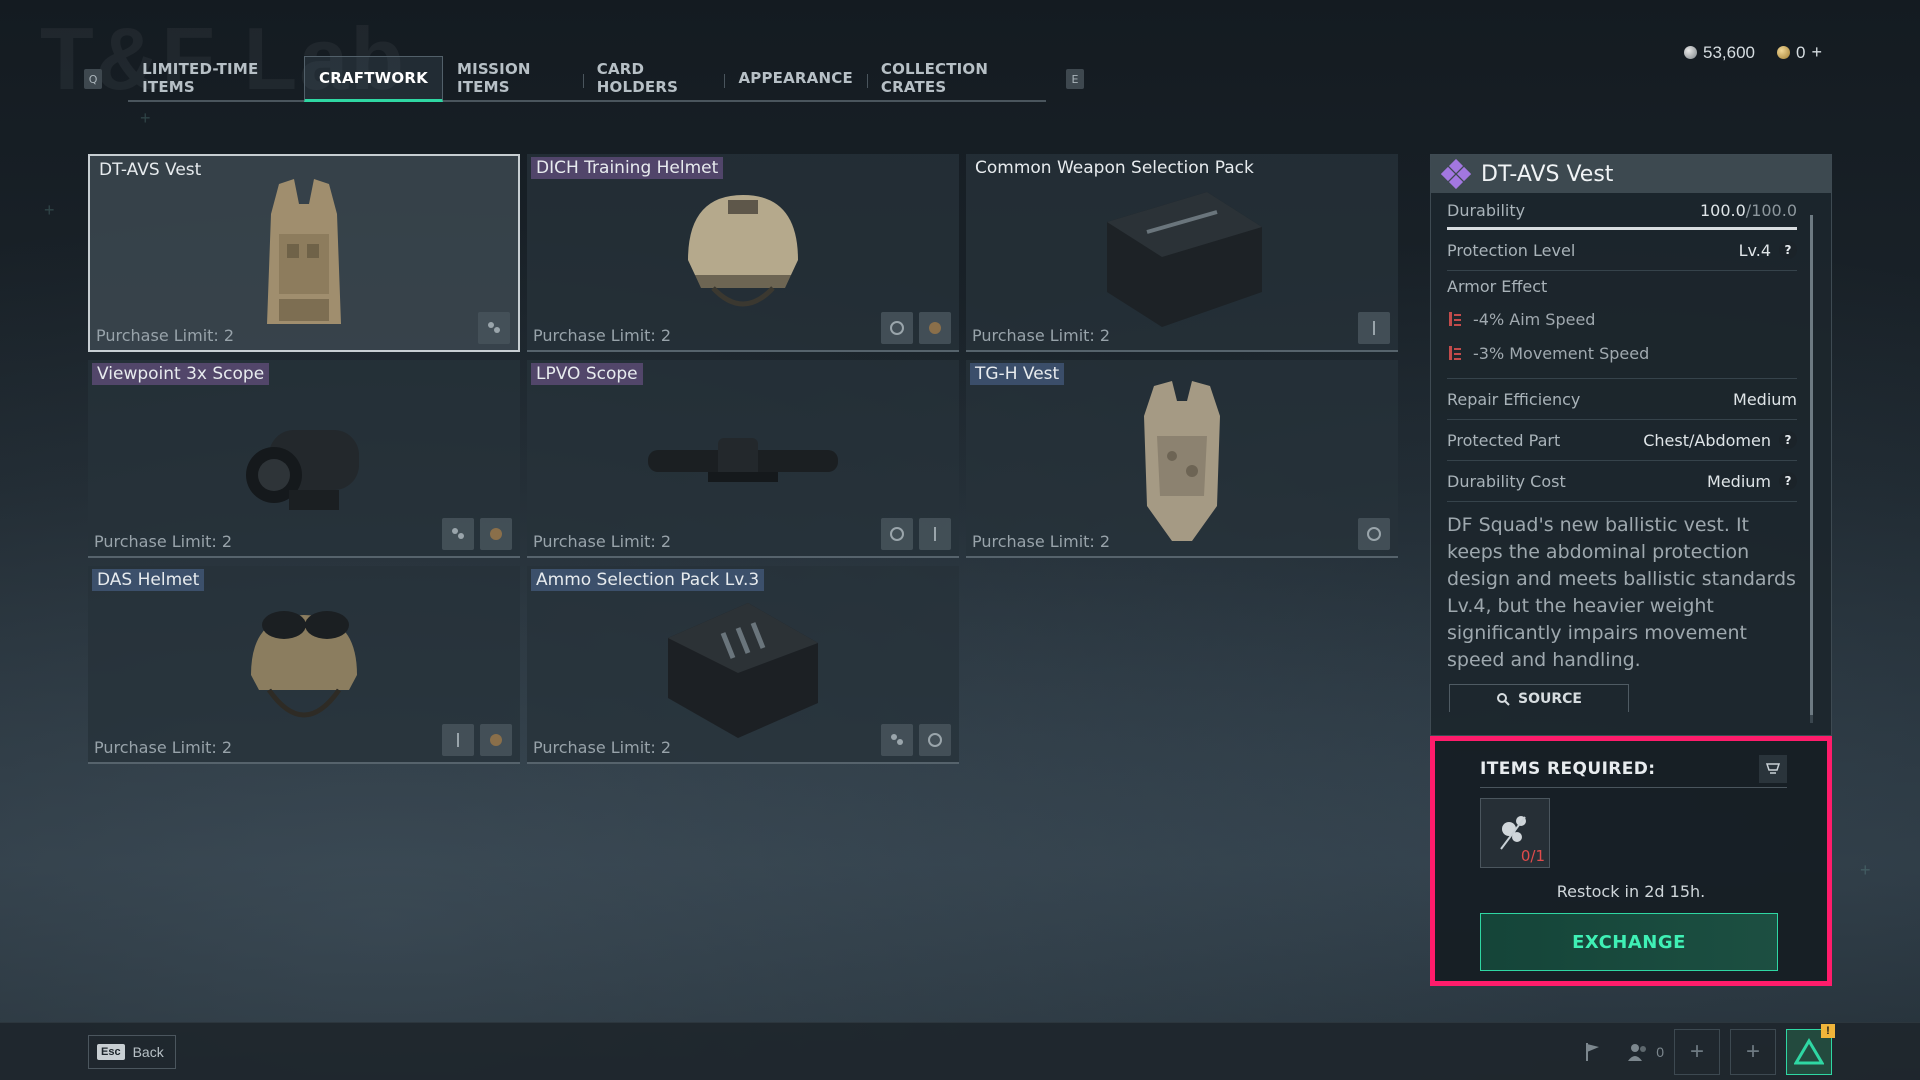 The image size is (1920, 1080). Describe the element at coordinates (1515, 833) in the screenshot. I see `required-material-slot: 0/1` at that location.